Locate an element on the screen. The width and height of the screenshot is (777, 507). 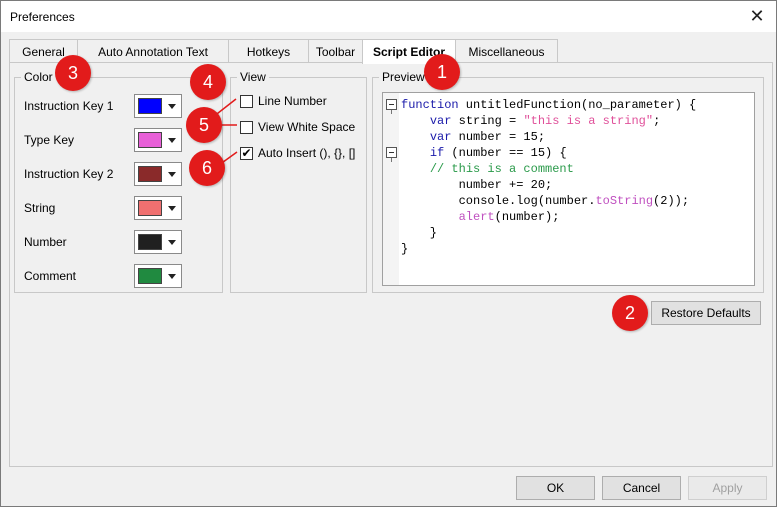
code-line: alert(number); is located at coordinates (509, 217).